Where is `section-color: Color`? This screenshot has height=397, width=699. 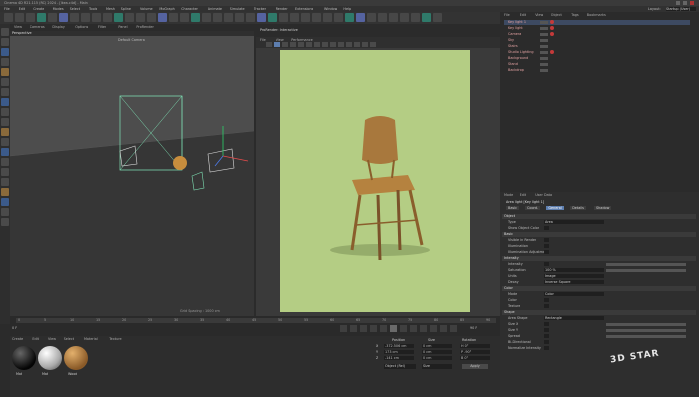
section-color: Color is located at coordinates (599, 288).